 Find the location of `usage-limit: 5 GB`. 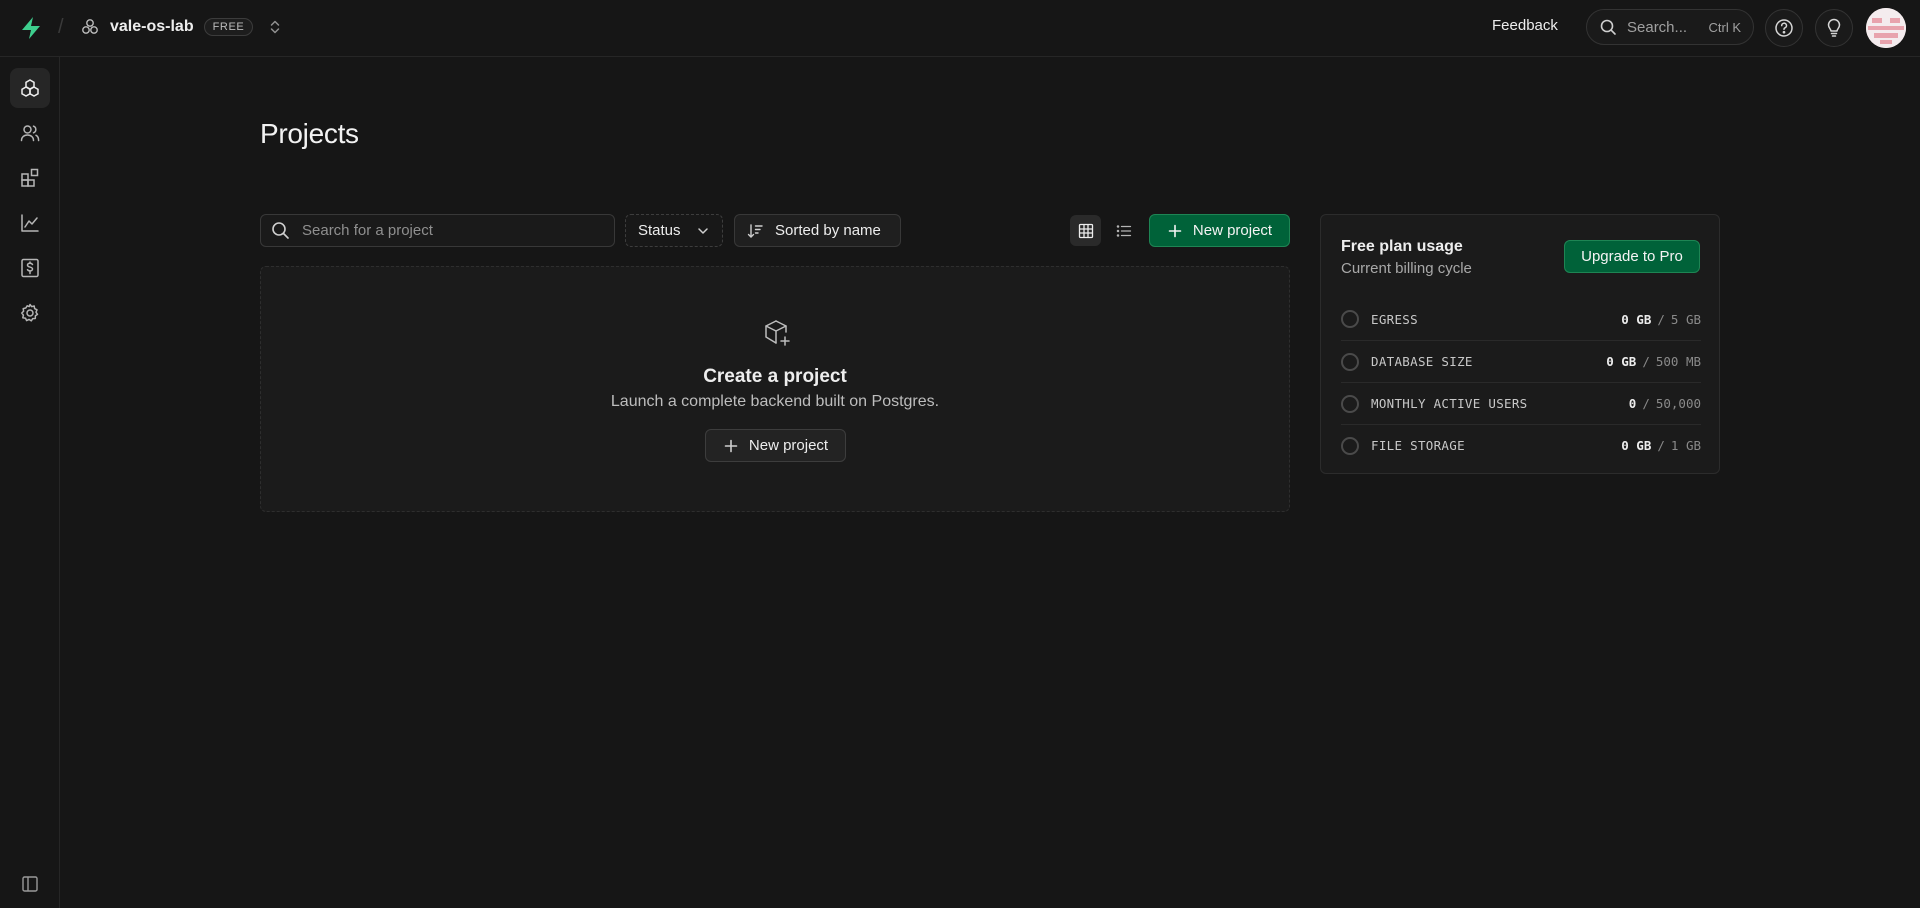

usage-limit: 5 GB is located at coordinates (1685, 319).